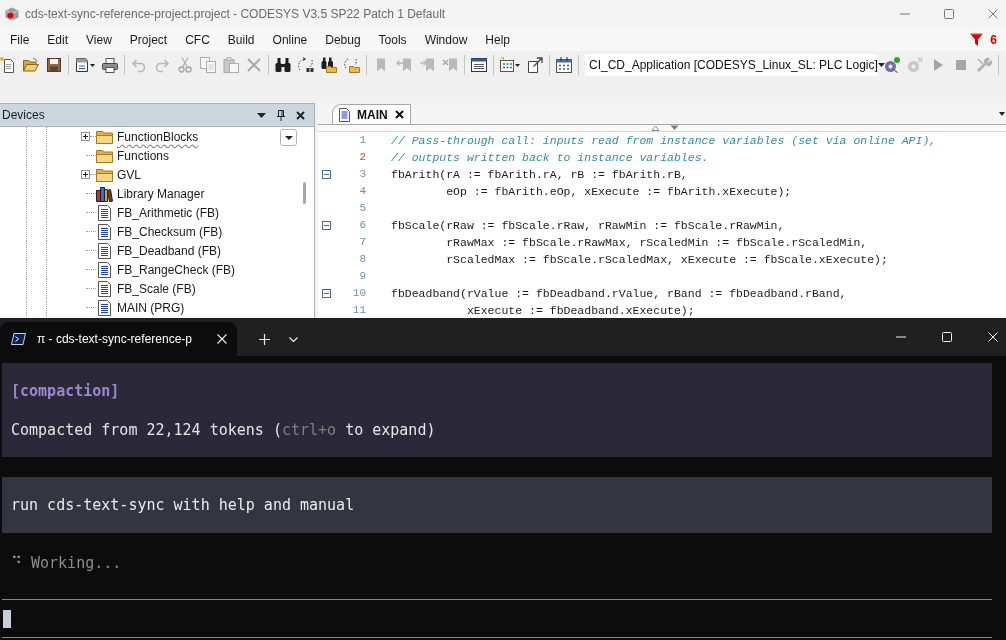  What do you see at coordinates (20, 39) in the screenshot?
I see `menu-item: File` at bounding box center [20, 39].